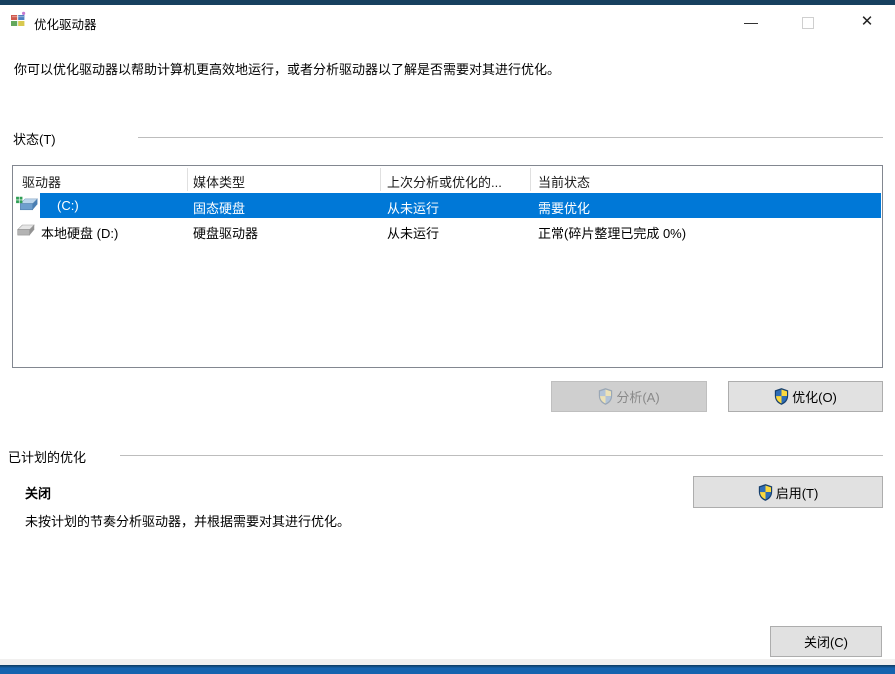 This screenshot has height=674, width=895. I want to click on enable-button: 启用(T), so click(788, 492).